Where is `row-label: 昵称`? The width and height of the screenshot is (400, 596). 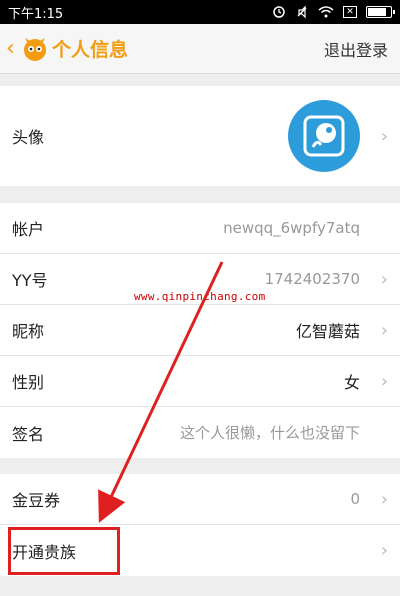 row-label: 昵称 is located at coordinates (28, 331).